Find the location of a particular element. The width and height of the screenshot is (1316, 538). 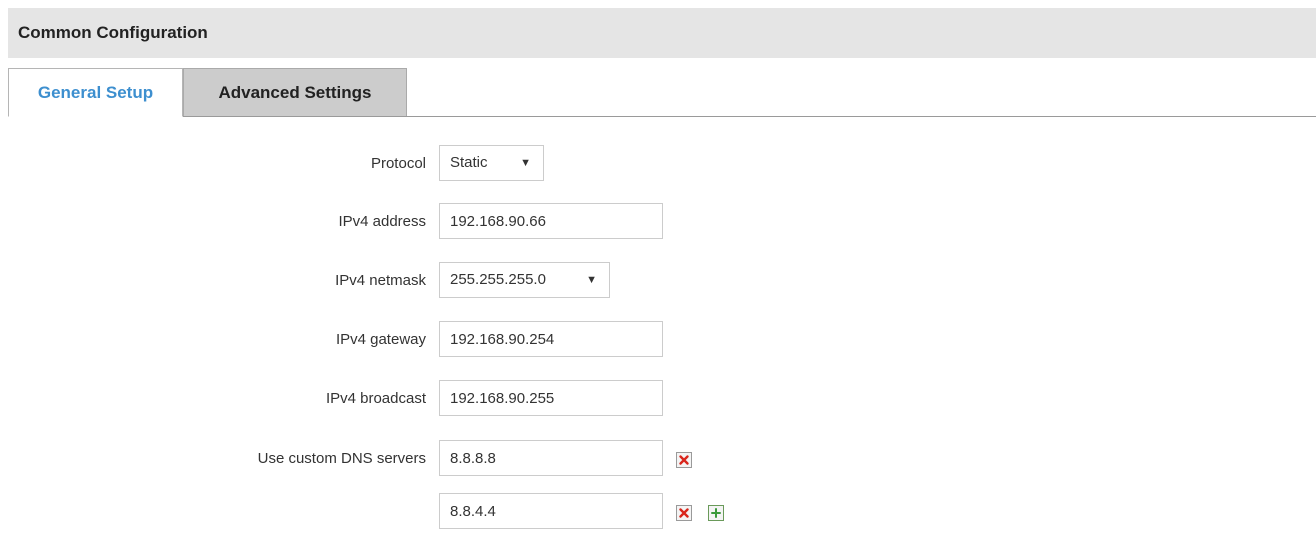

protocol-select-value: Static is located at coordinates (469, 162).